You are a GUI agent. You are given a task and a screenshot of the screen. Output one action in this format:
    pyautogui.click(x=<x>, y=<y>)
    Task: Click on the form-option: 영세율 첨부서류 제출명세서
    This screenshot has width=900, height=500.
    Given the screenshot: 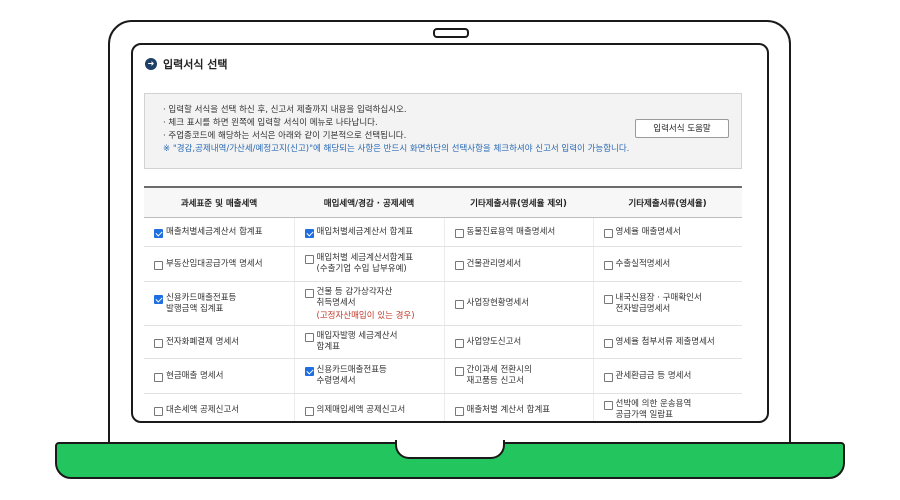 What is the action you would take?
    pyautogui.click(x=673, y=342)
    